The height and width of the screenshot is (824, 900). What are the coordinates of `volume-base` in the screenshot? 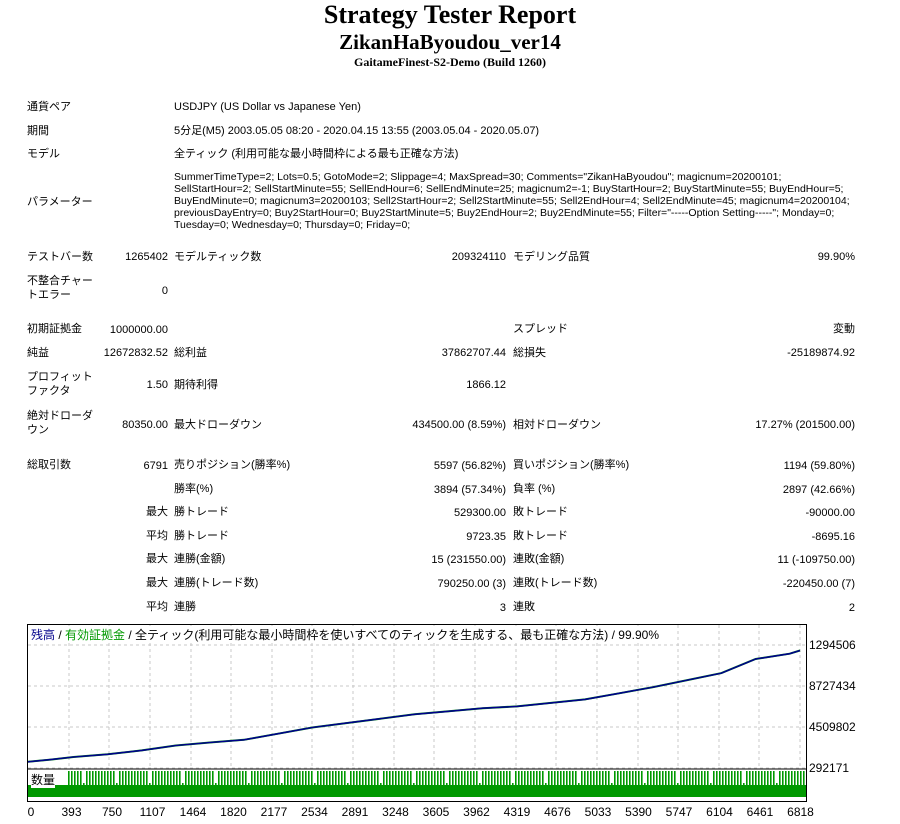 It's located at (417, 791).